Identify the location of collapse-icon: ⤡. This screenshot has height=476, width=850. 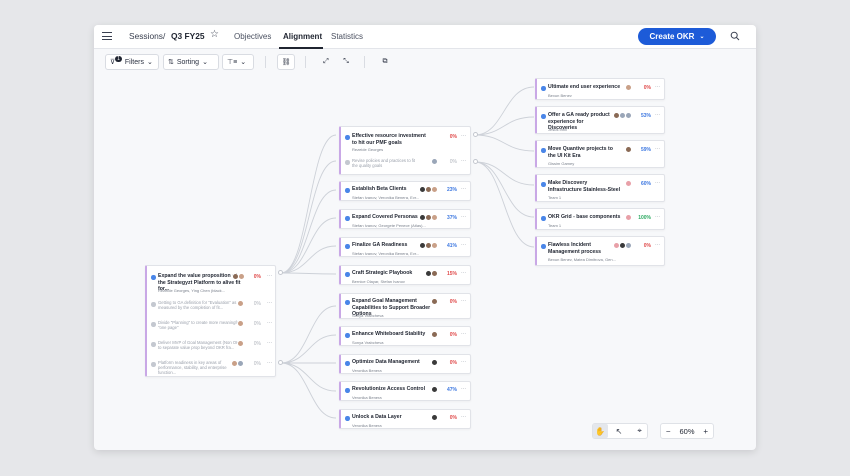
(346, 61).